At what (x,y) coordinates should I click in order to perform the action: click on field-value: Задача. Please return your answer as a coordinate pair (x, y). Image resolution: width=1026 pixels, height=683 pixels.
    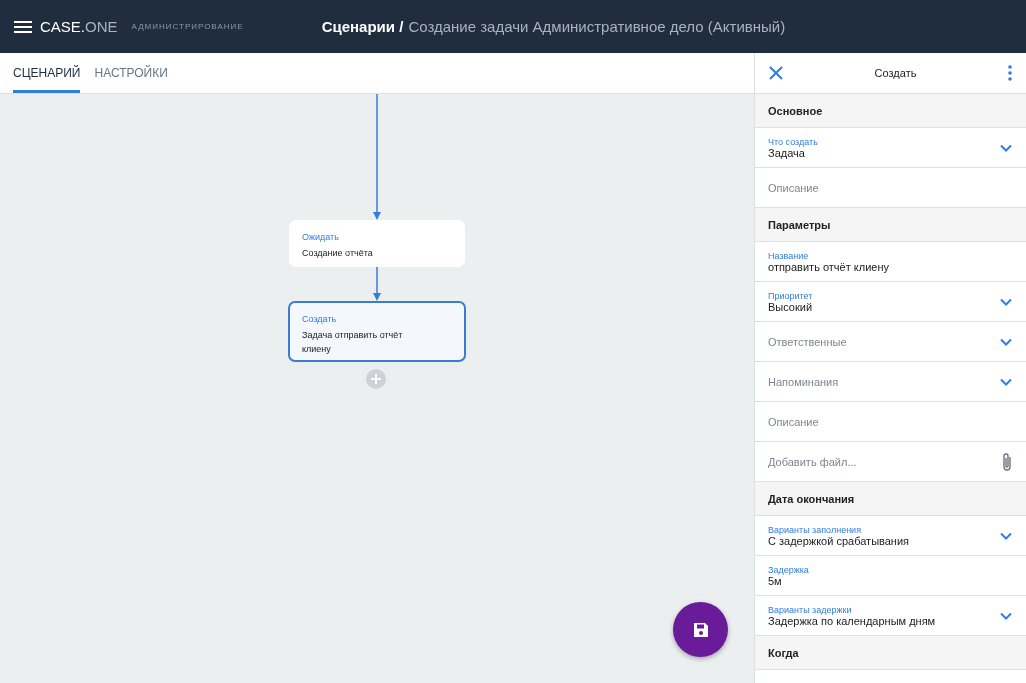
    Looking at the image, I should click on (786, 152).